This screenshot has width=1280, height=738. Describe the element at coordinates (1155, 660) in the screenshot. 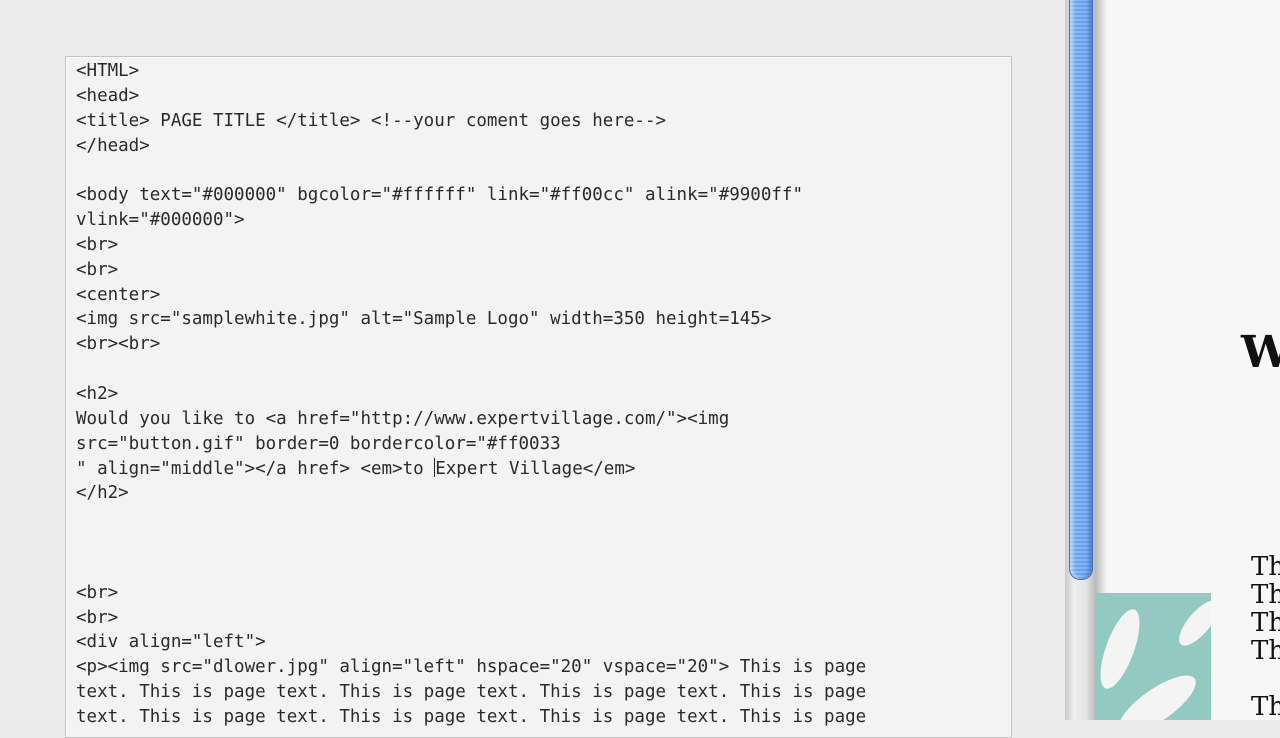

I see `flower-icon` at that location.